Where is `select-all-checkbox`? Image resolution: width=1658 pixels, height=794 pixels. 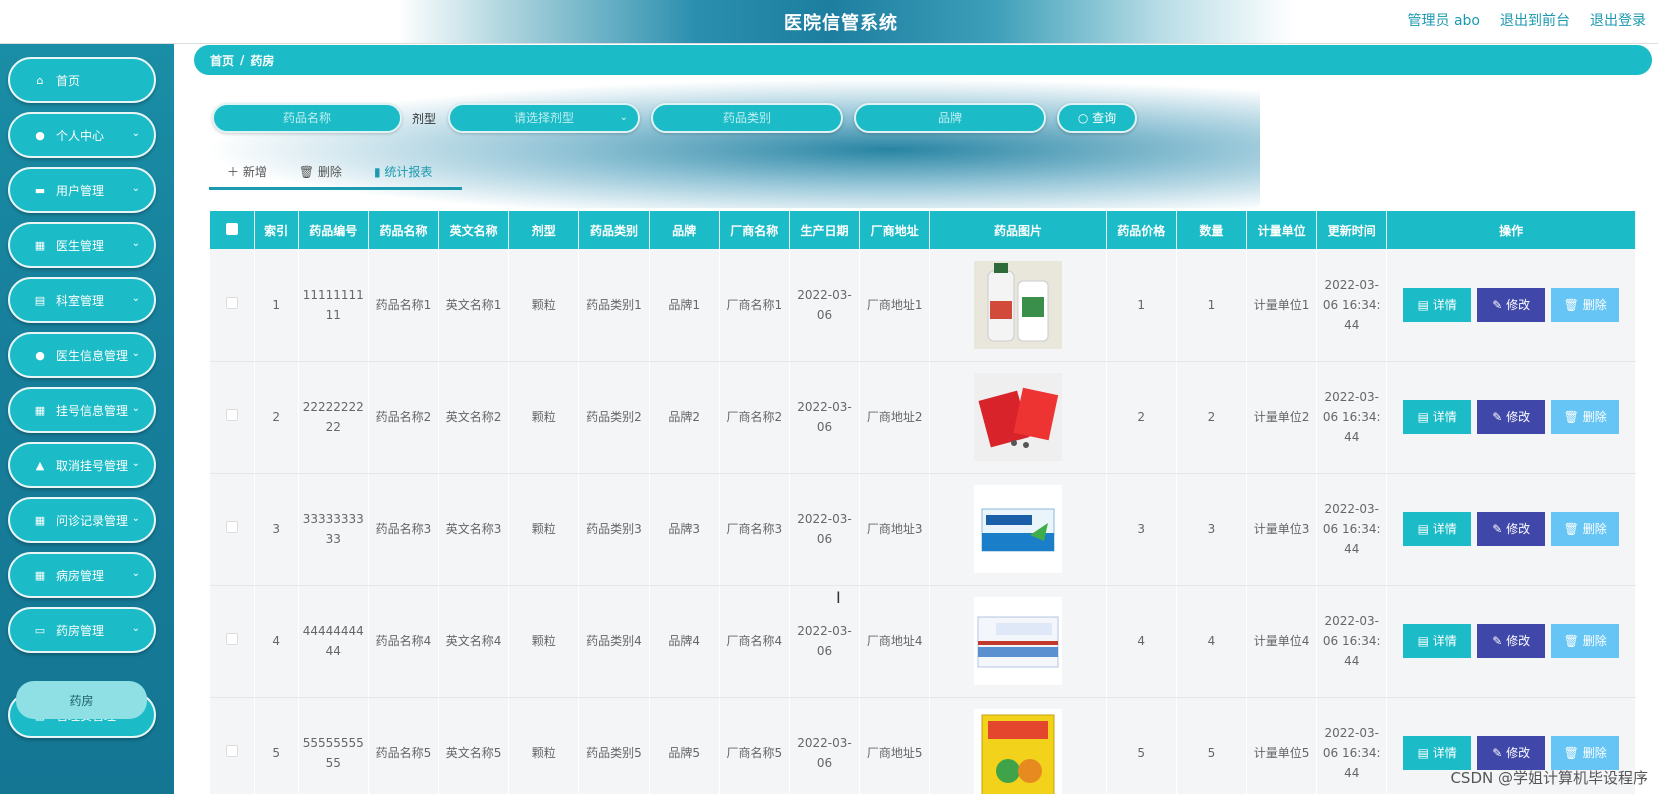
select-all-checkbox is located at coordinates (232, 230).